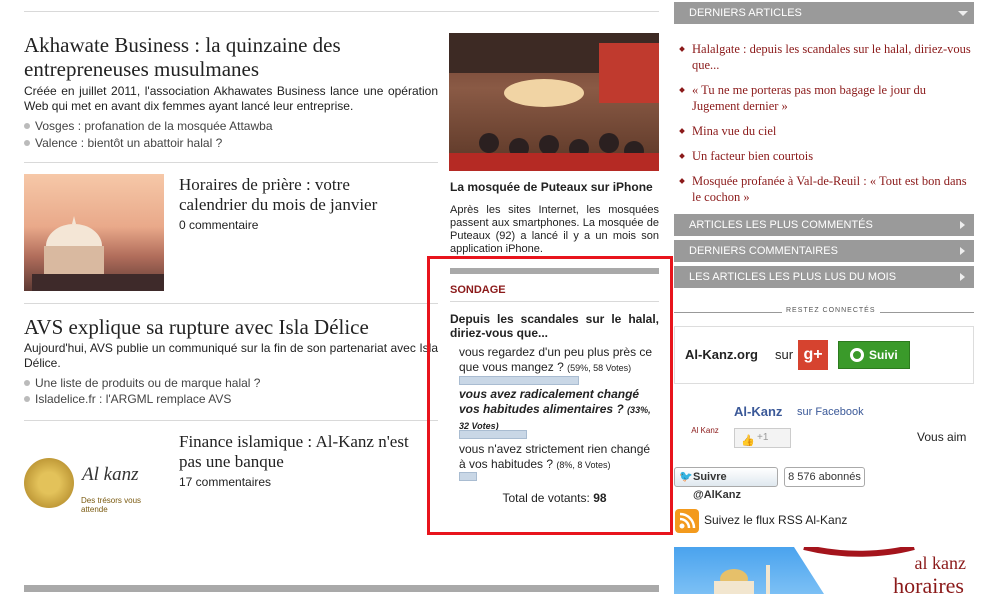 The height and width of the screenshot is (594, 989). Describe the element at coordinates (762, 438) in the screenshot. I see `like-button: 👍 +1` at that location.